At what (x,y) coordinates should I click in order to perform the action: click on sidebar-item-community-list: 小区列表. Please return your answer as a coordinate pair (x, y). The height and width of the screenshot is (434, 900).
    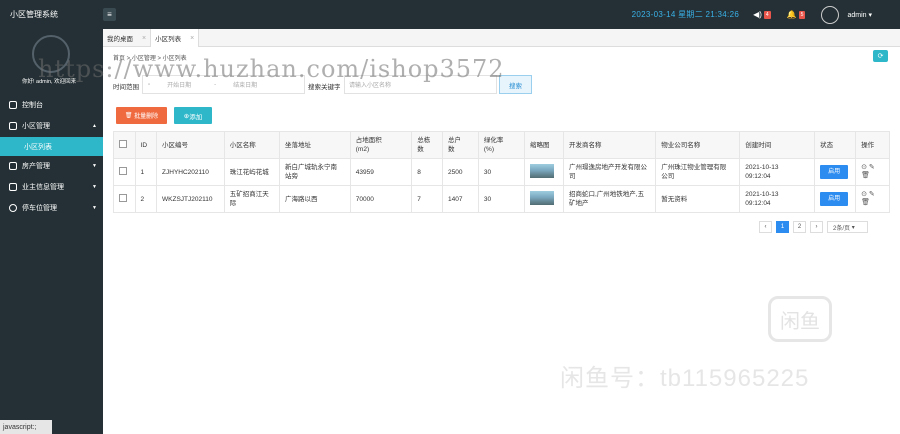
    Looking at the image, I should click on (51, 146).